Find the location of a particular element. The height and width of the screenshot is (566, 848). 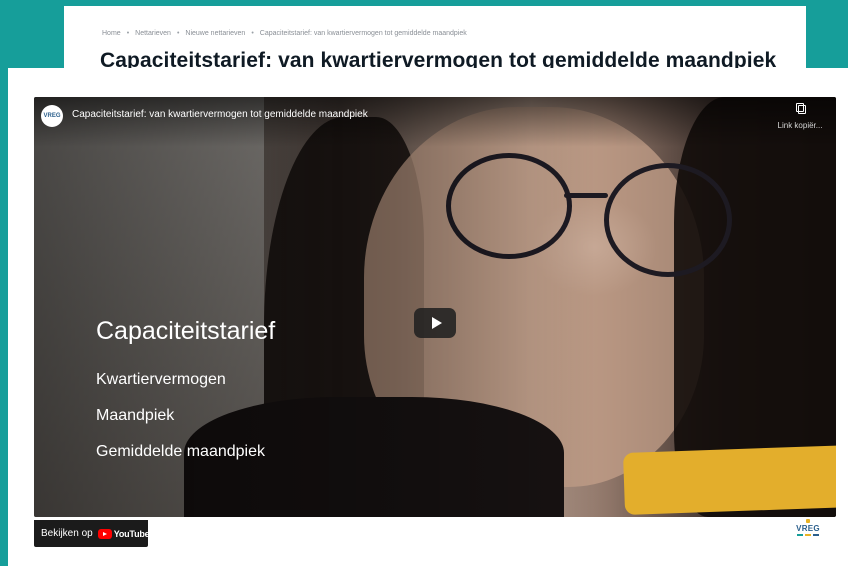

video-overlay-item: Gemiddelde maandpiek is located at coordinates (180, 451).